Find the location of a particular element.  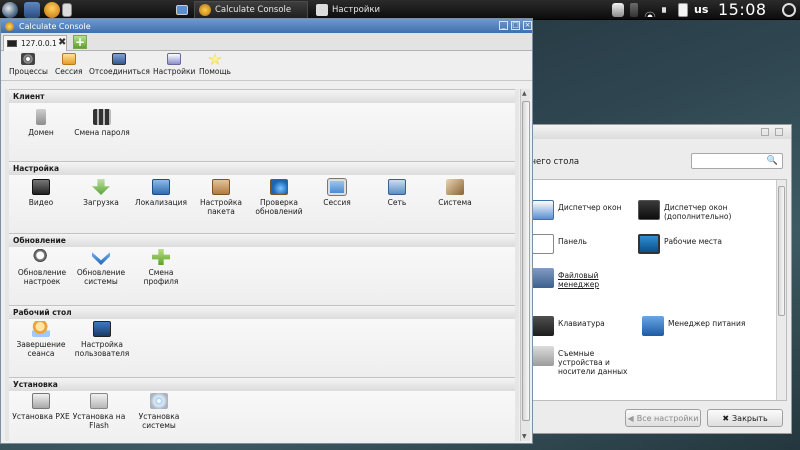

system-install-icon is located at coordinates (159, 401).